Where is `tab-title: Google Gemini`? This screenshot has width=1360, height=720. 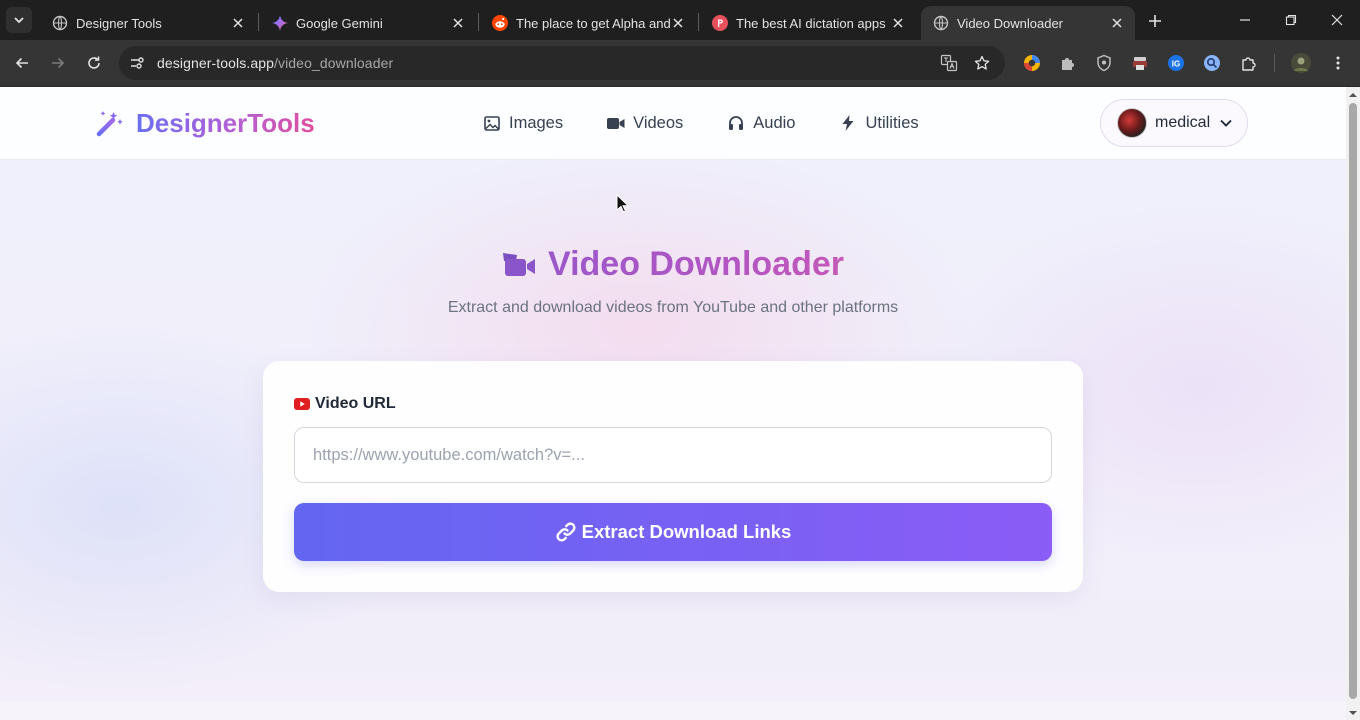
tab-title: Google Gemini is located at coordinates (339, 23).